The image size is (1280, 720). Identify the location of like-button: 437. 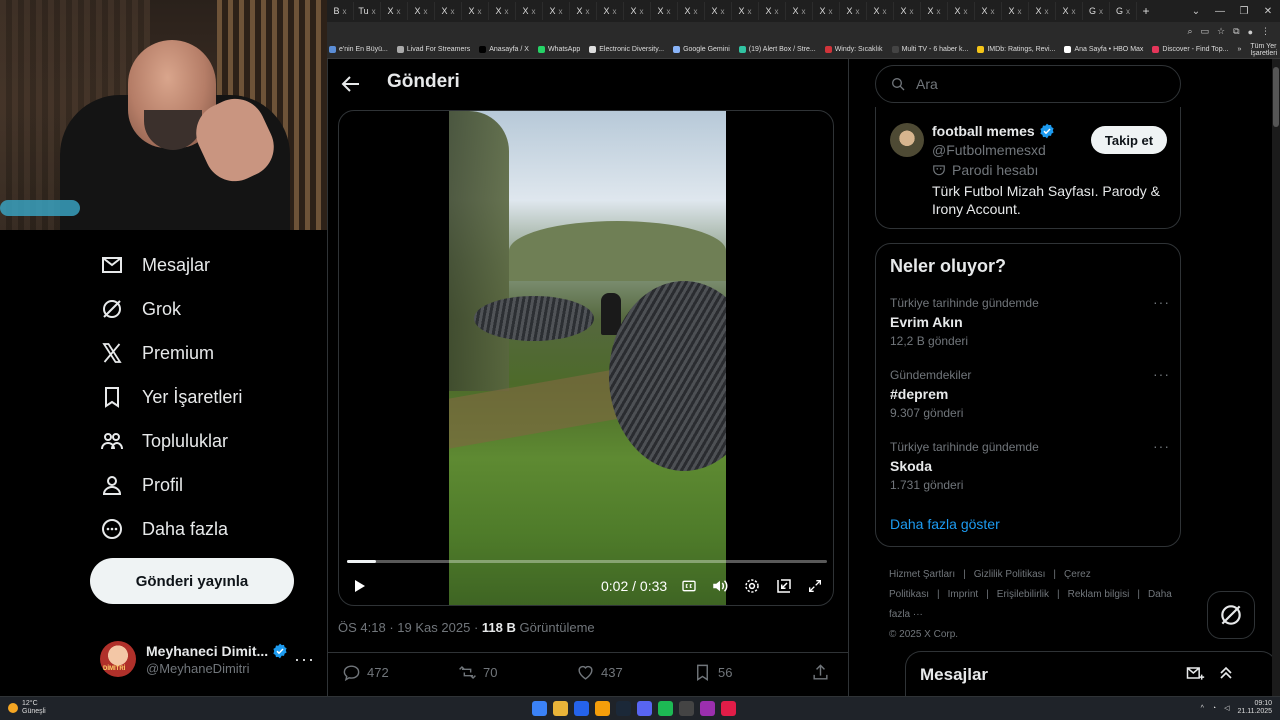
(599, 672).